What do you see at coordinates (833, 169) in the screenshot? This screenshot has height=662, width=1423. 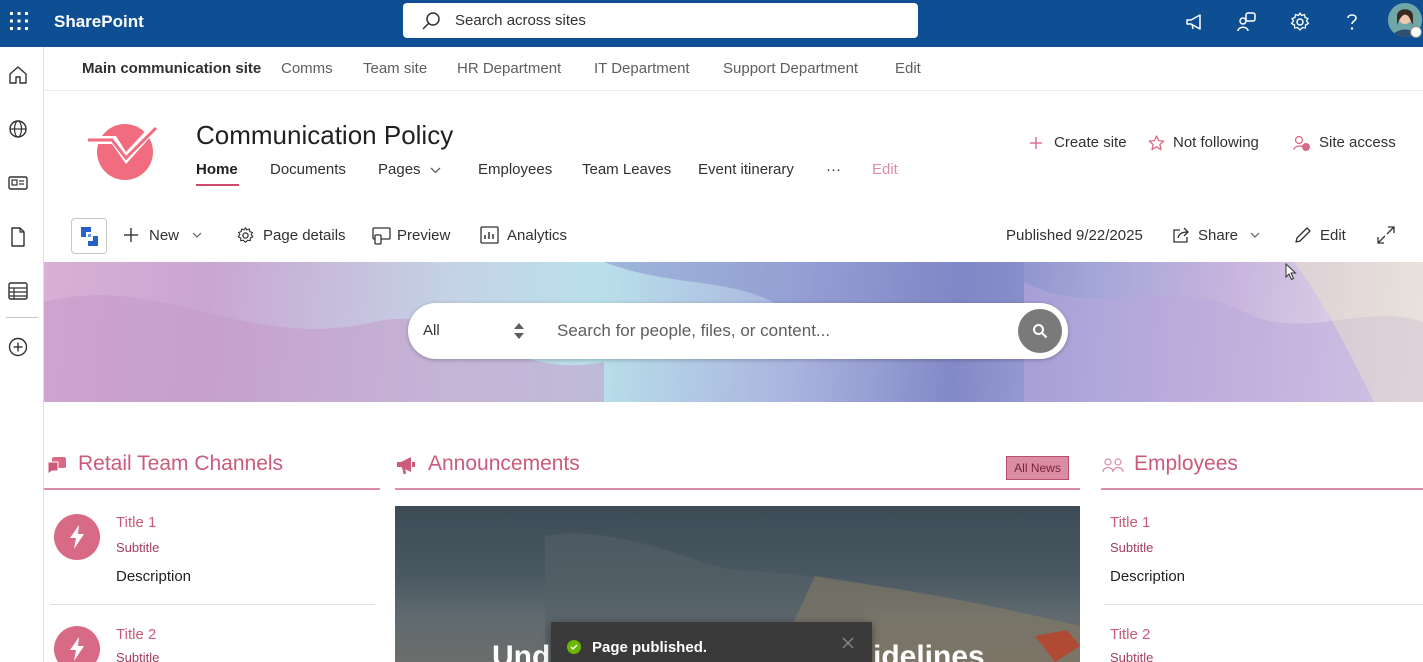 I see `site-nav-more: ···` at bounding box center [833, 169].